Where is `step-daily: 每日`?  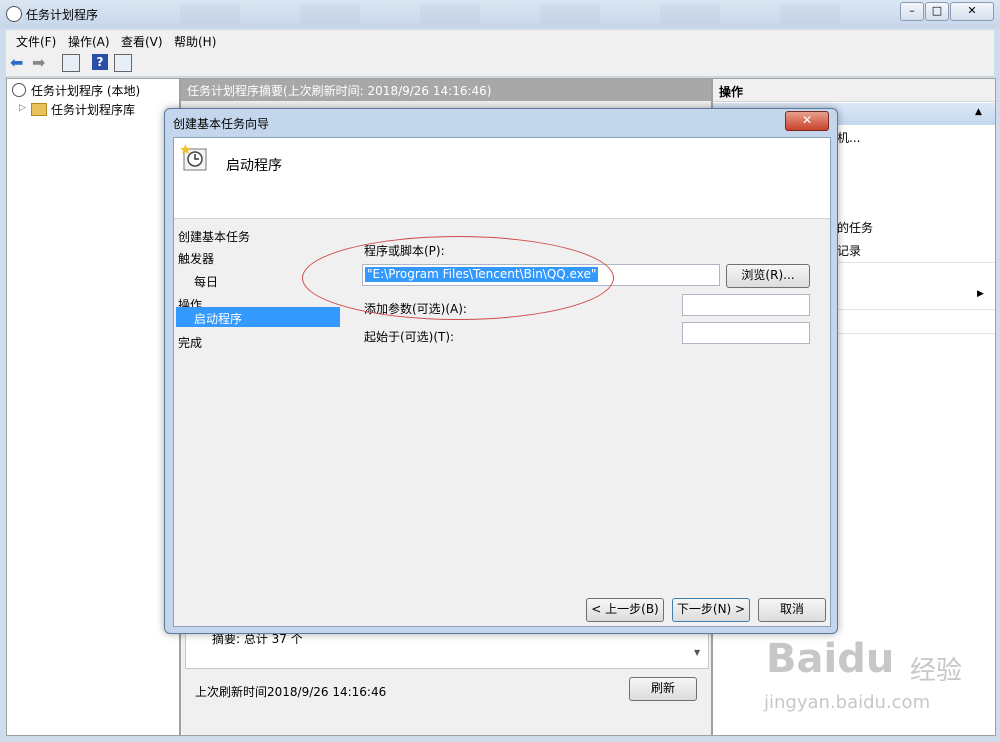
step-daily: 每日 is located at coordinates (206, 282).